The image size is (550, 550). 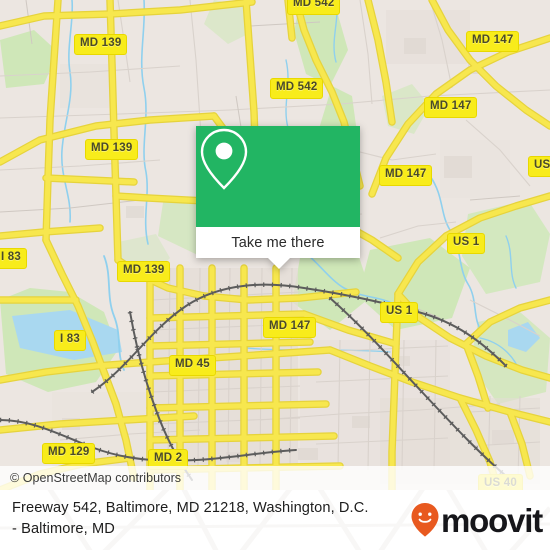 I want to click on map-pin-icon, so click(x=224, y=159).